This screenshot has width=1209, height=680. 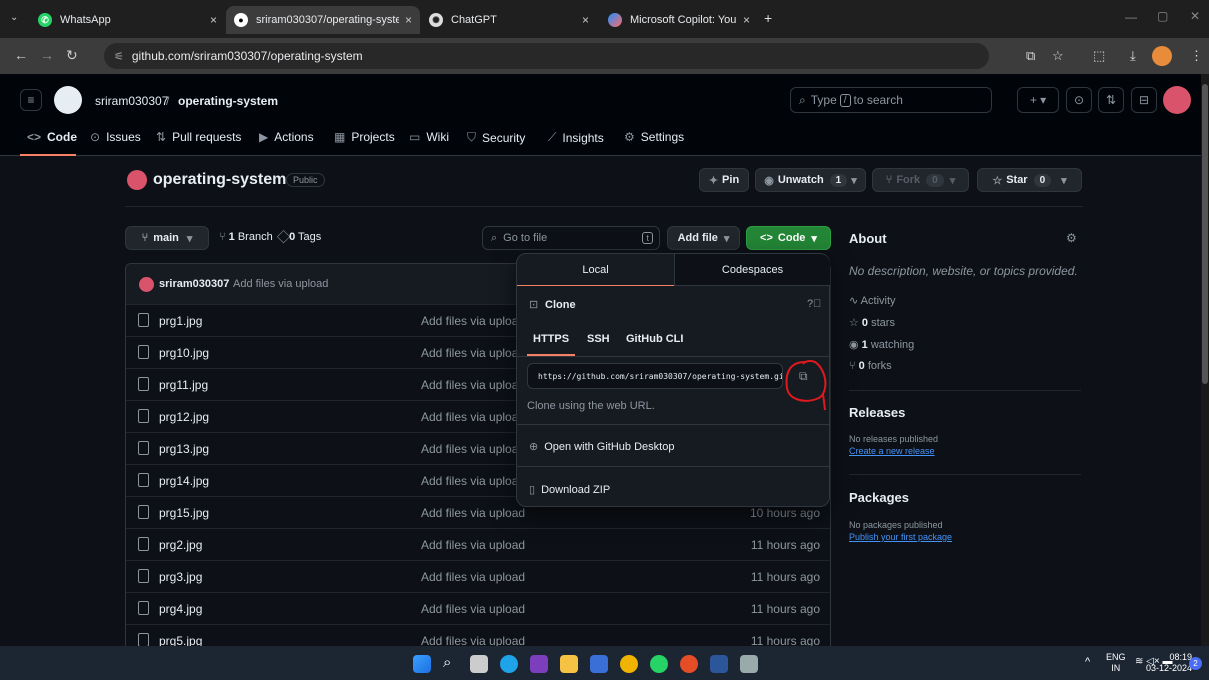 I want to click on edge-icon, so click(x=509, y=664).